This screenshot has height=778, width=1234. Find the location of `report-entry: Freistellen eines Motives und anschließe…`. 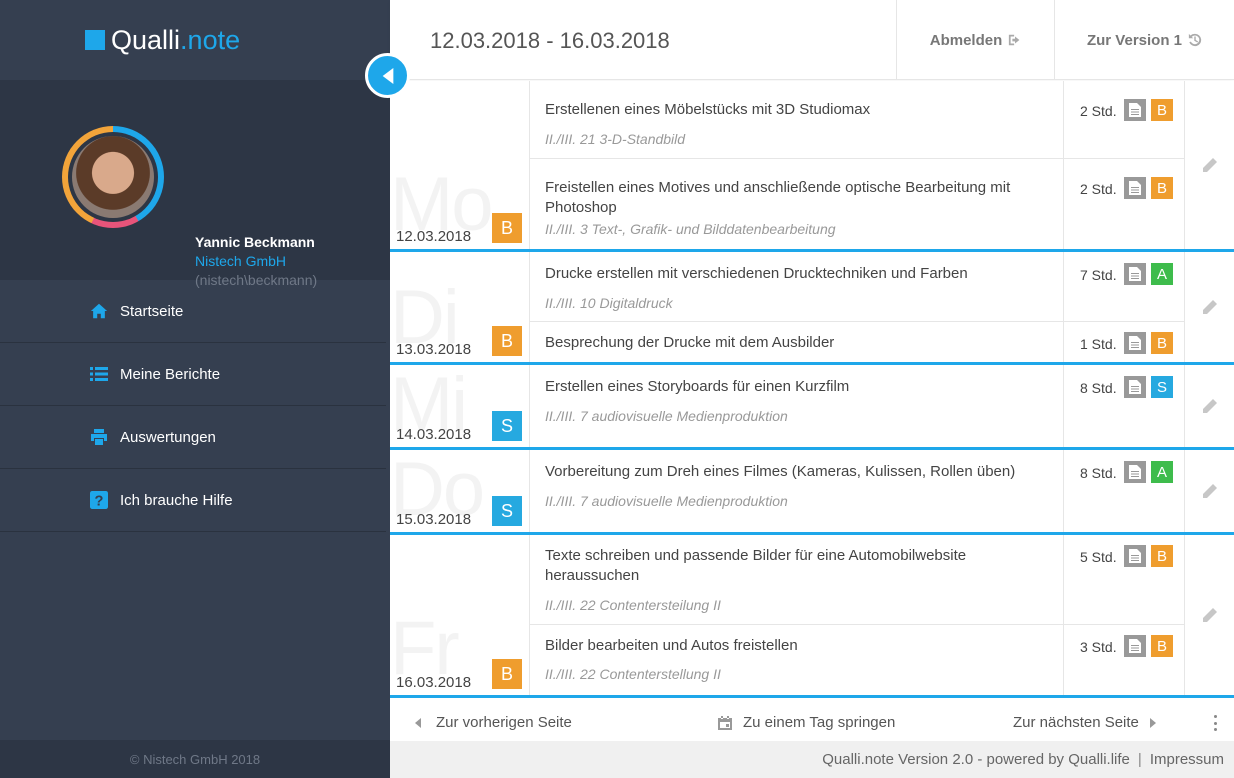

report-entry: Freistellen eines Motives und anschließe… is located at coordinates (857, 204).